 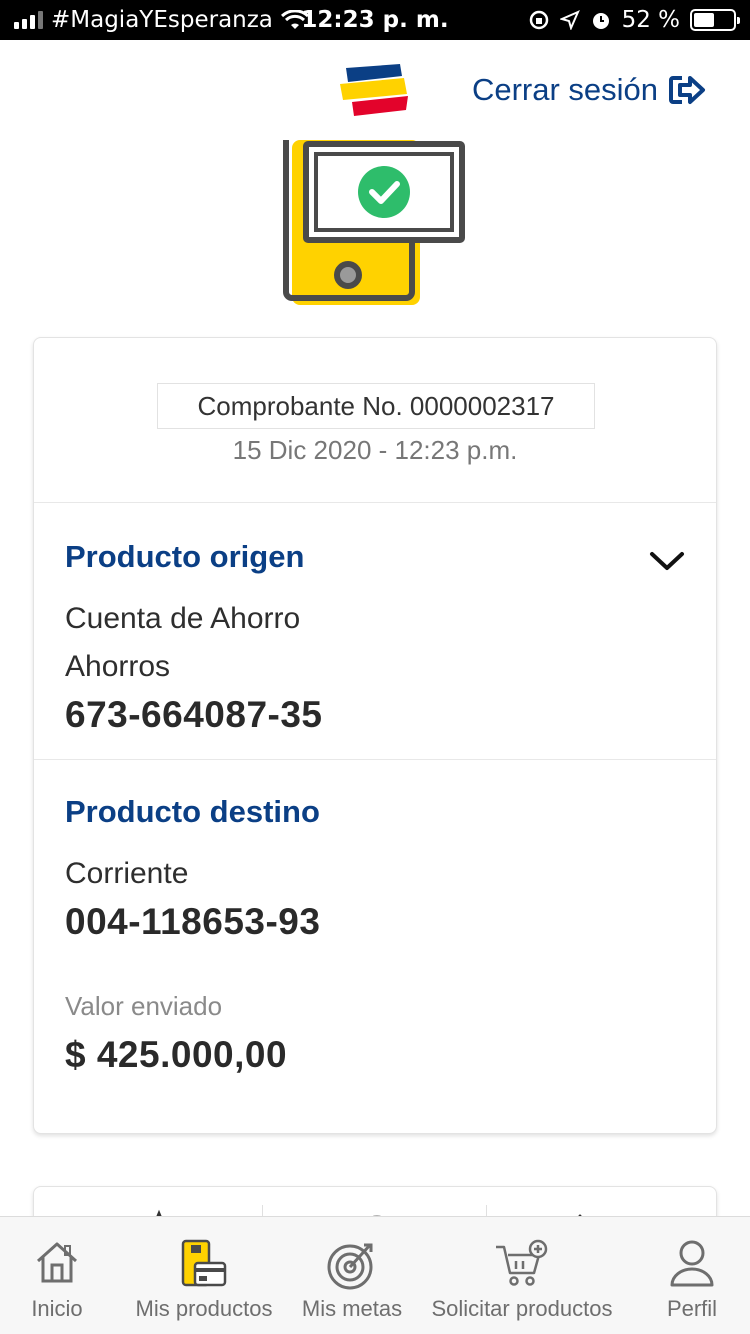 What do you see at coordinates (692, 1263) in the screenshot?
I see `user-icon` at bounding box center [692, 1263].